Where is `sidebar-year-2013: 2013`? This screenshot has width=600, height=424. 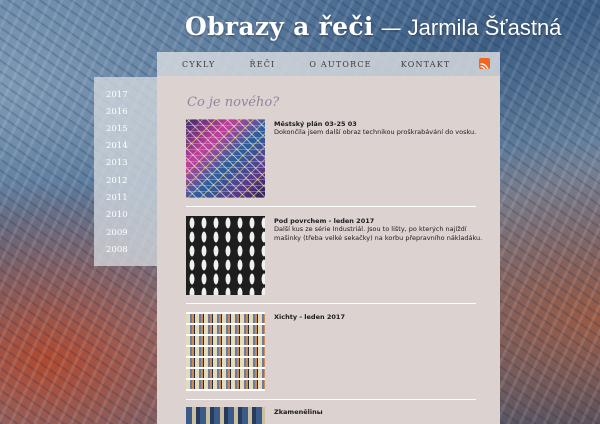 sidebar-year-2013: 2013 is located at coordinates (117, 163).